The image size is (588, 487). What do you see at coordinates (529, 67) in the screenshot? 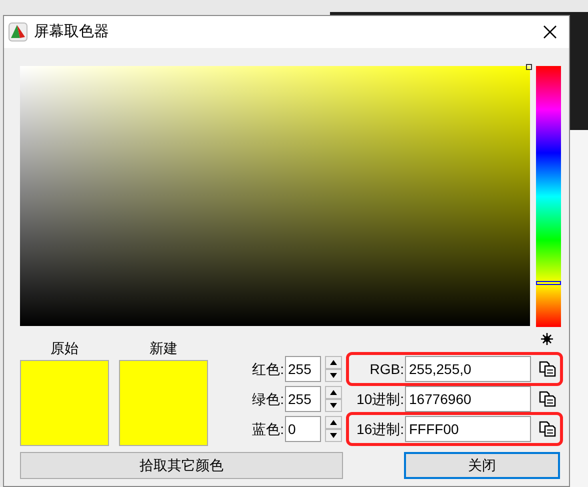
I see `field-marker` at bounding box center [529, 67].